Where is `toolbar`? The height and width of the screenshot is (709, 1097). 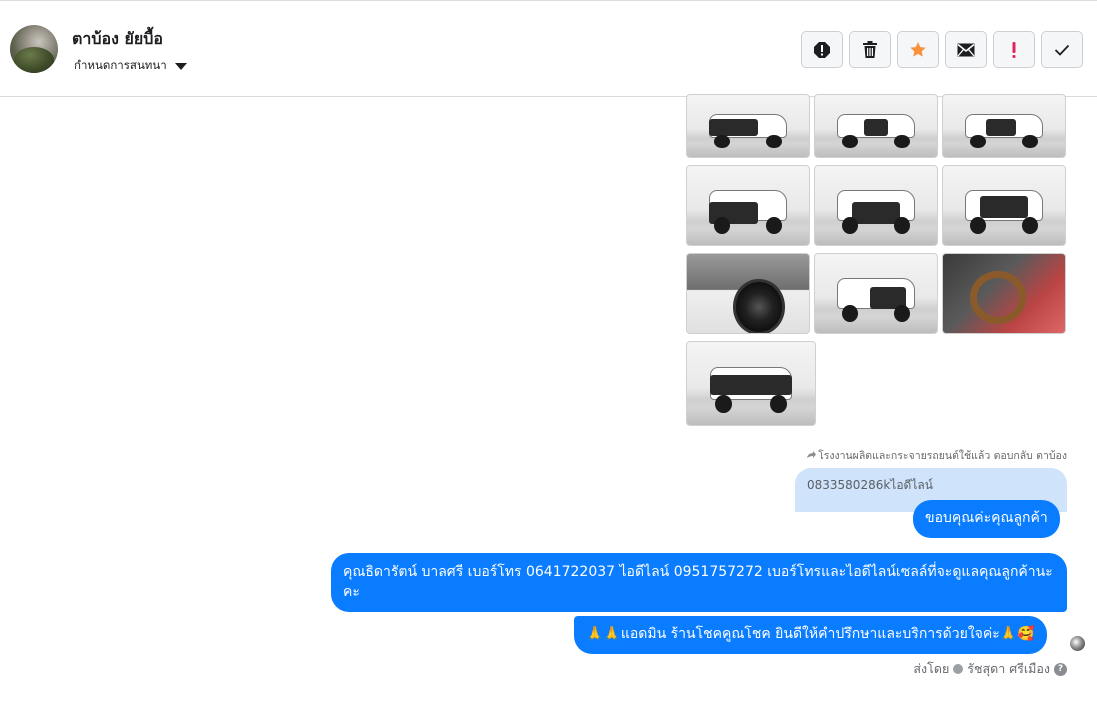
toolbar is located at coordinates (942, 49).